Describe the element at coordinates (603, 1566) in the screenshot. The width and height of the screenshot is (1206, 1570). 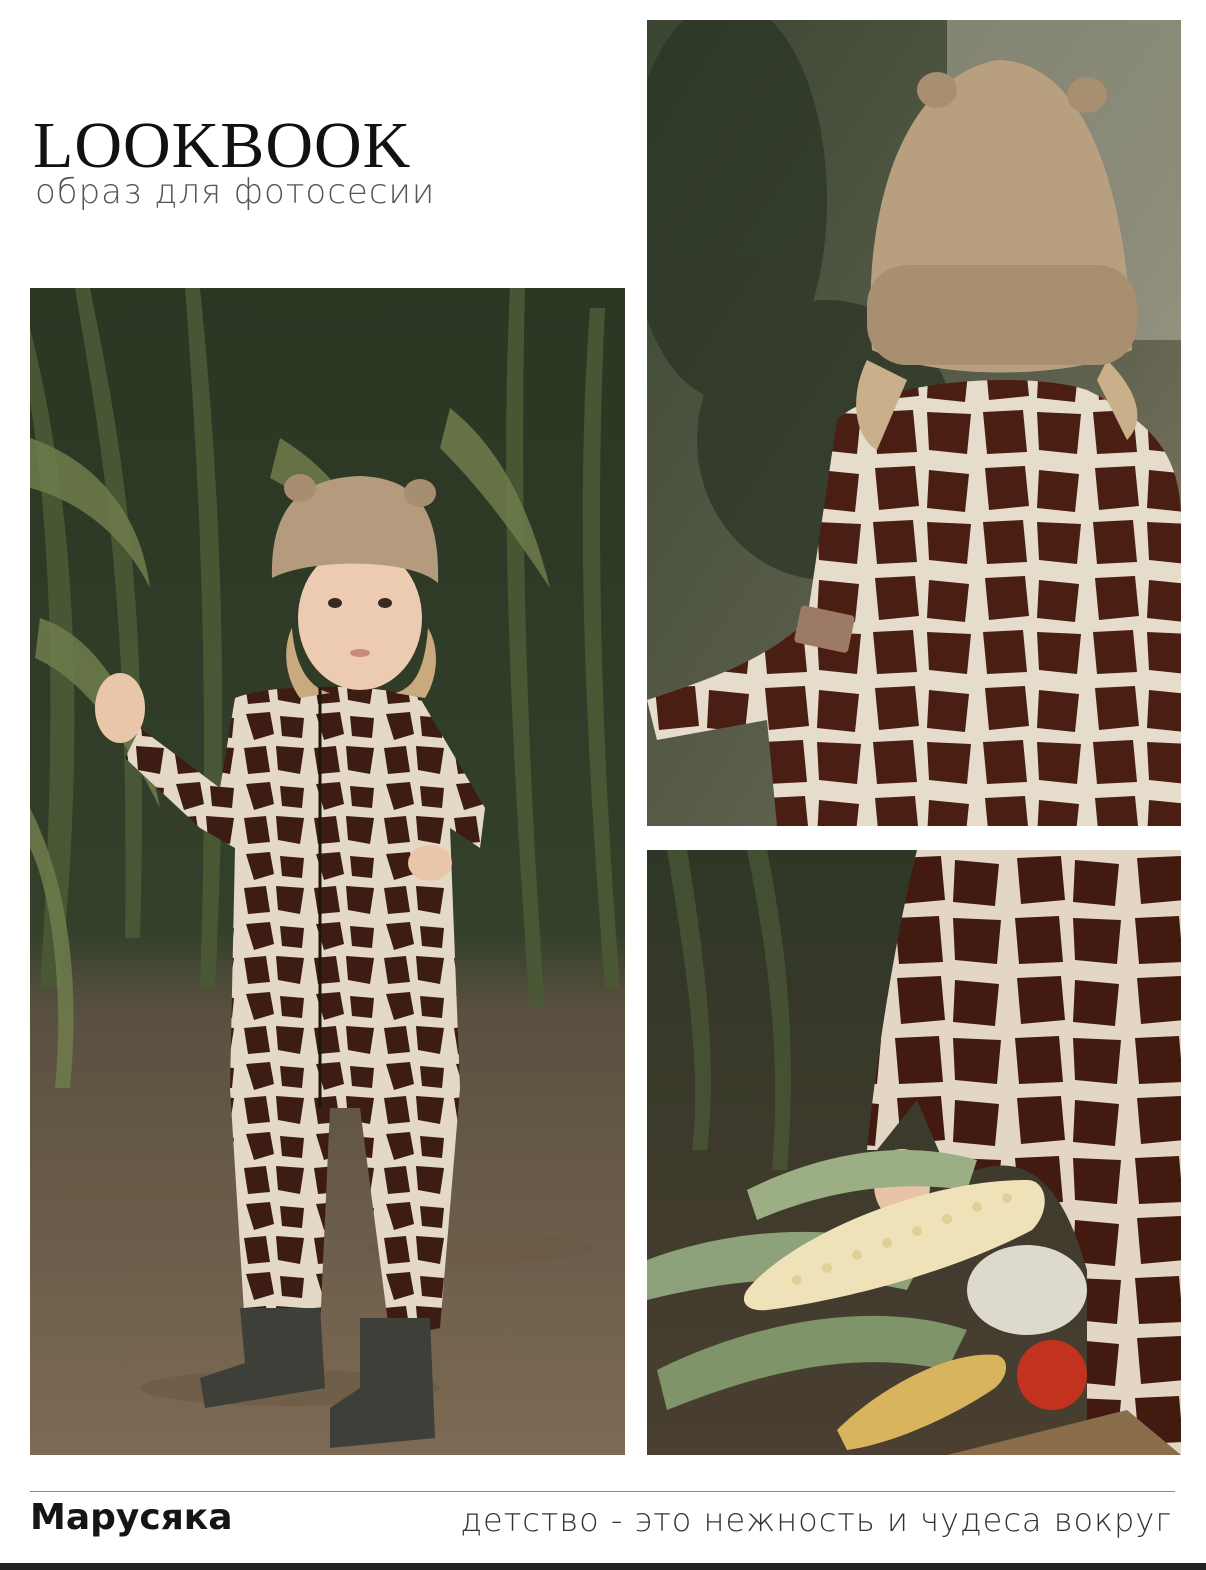
I see `bottom-edge-bar` at that location.